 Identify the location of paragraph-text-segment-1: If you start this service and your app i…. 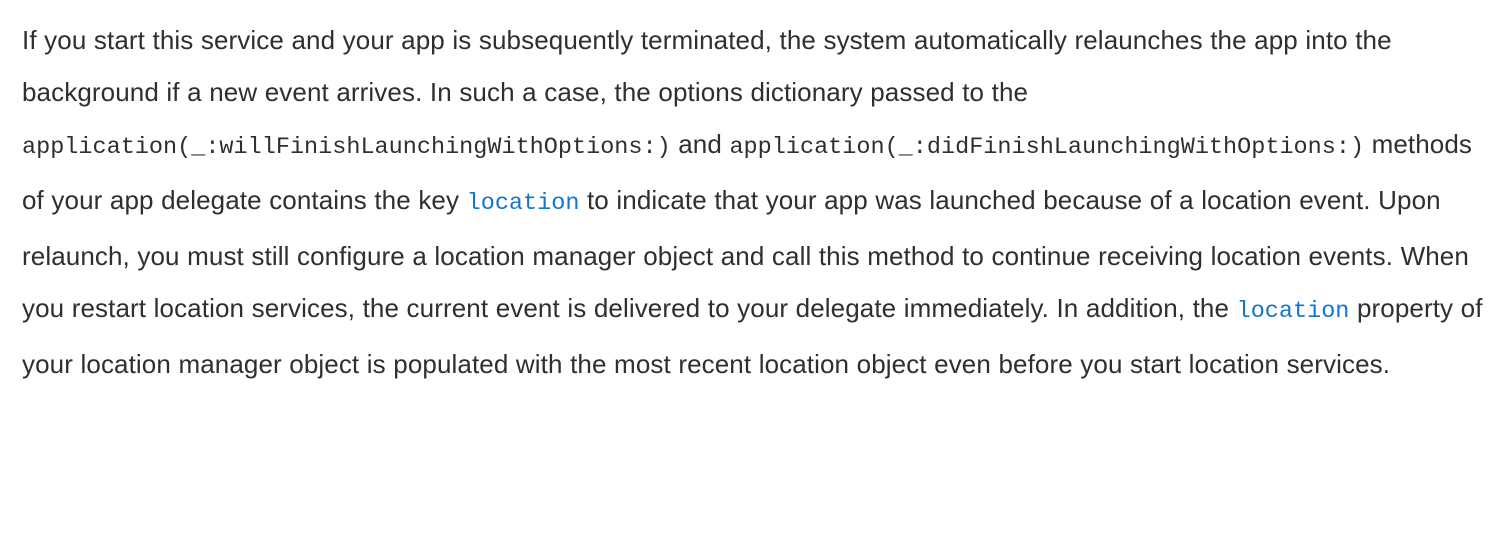
(707, 66).